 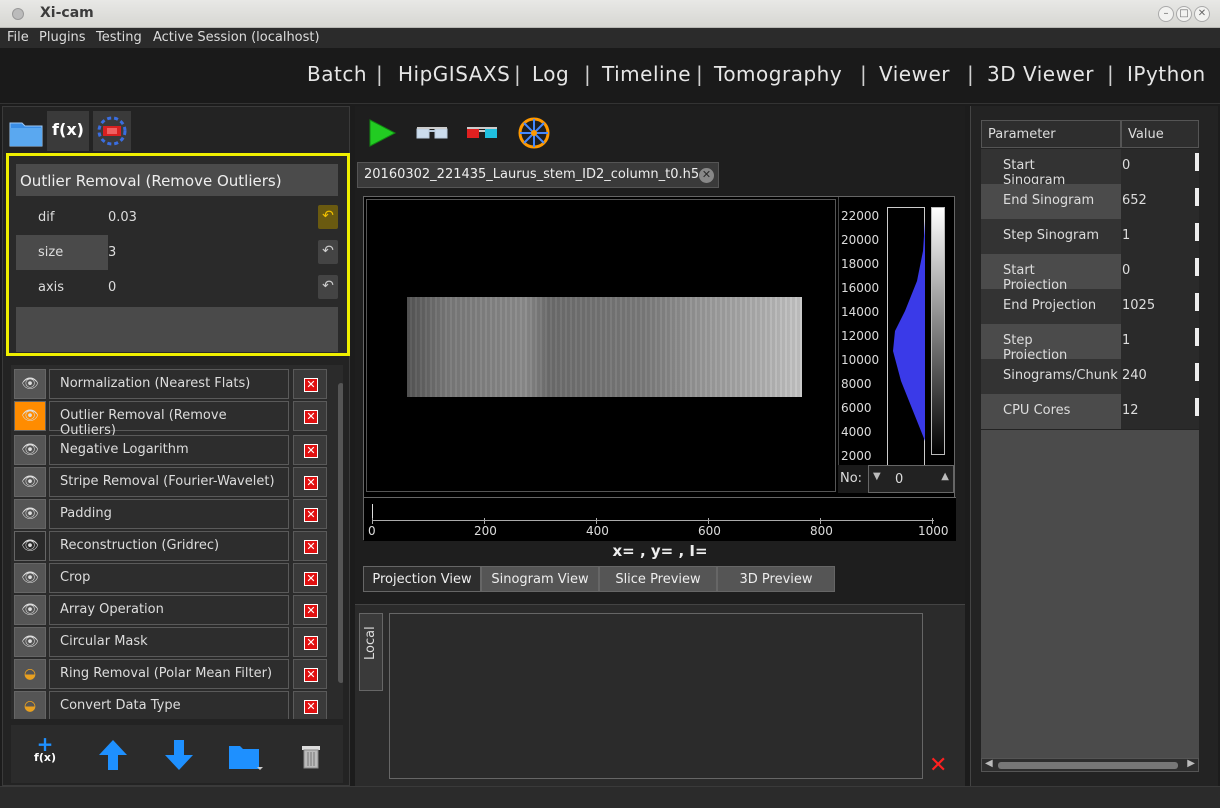 I want to click on tab-projection-view: Projection View, so click(x=422, y=579).